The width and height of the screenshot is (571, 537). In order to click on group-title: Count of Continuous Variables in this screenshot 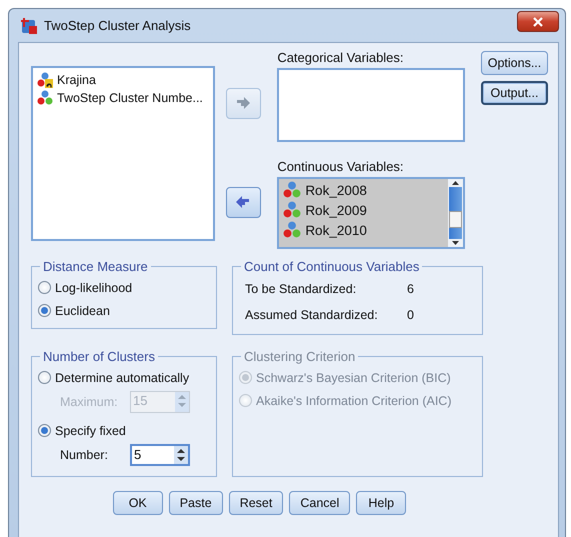, I will do `click(331, 266)`.